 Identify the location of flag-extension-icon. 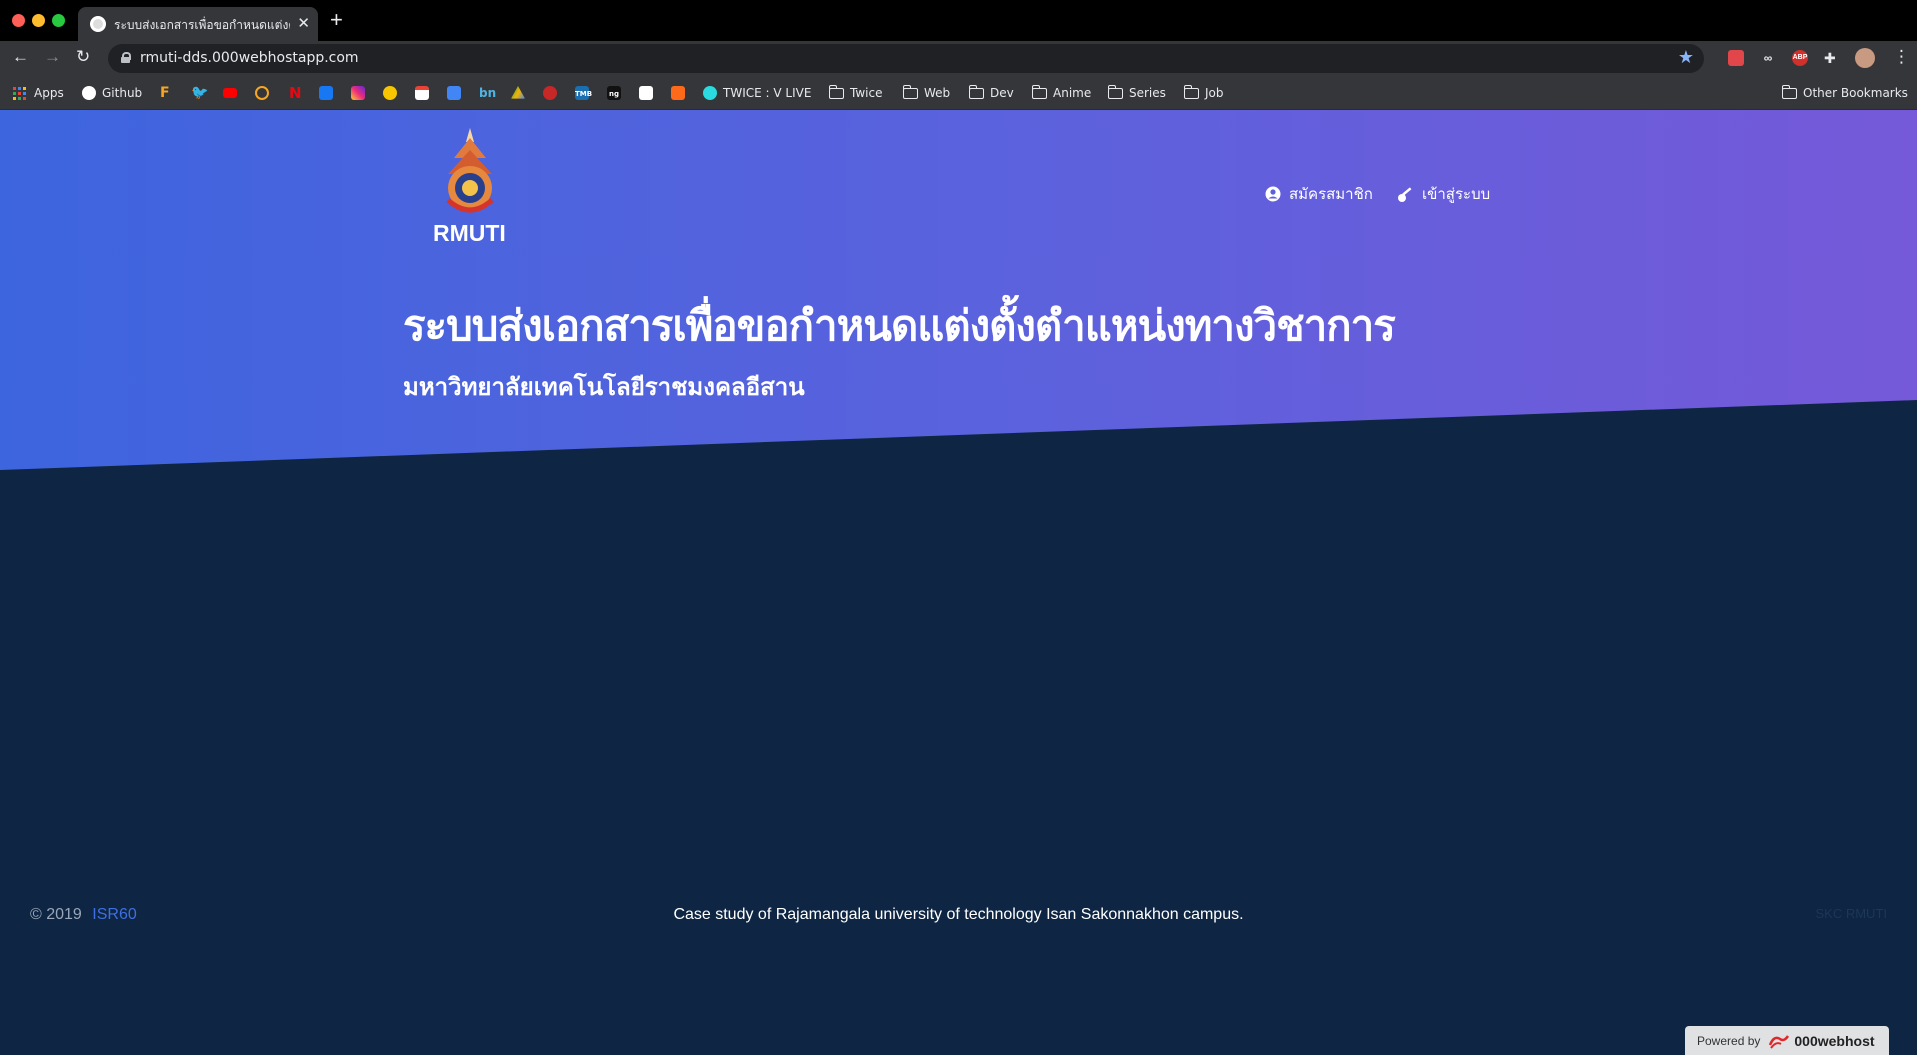
(1736, 58).